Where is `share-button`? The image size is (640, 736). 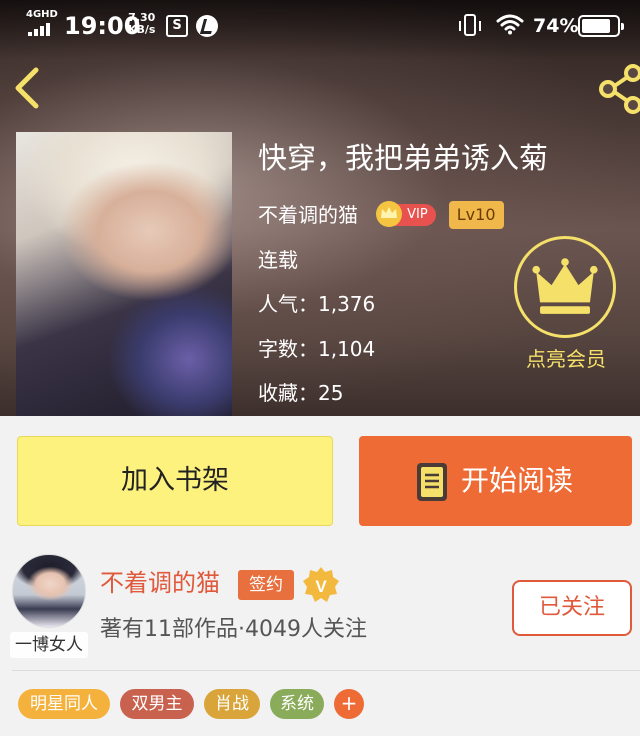 share-button is located at coordinates (618, 89).